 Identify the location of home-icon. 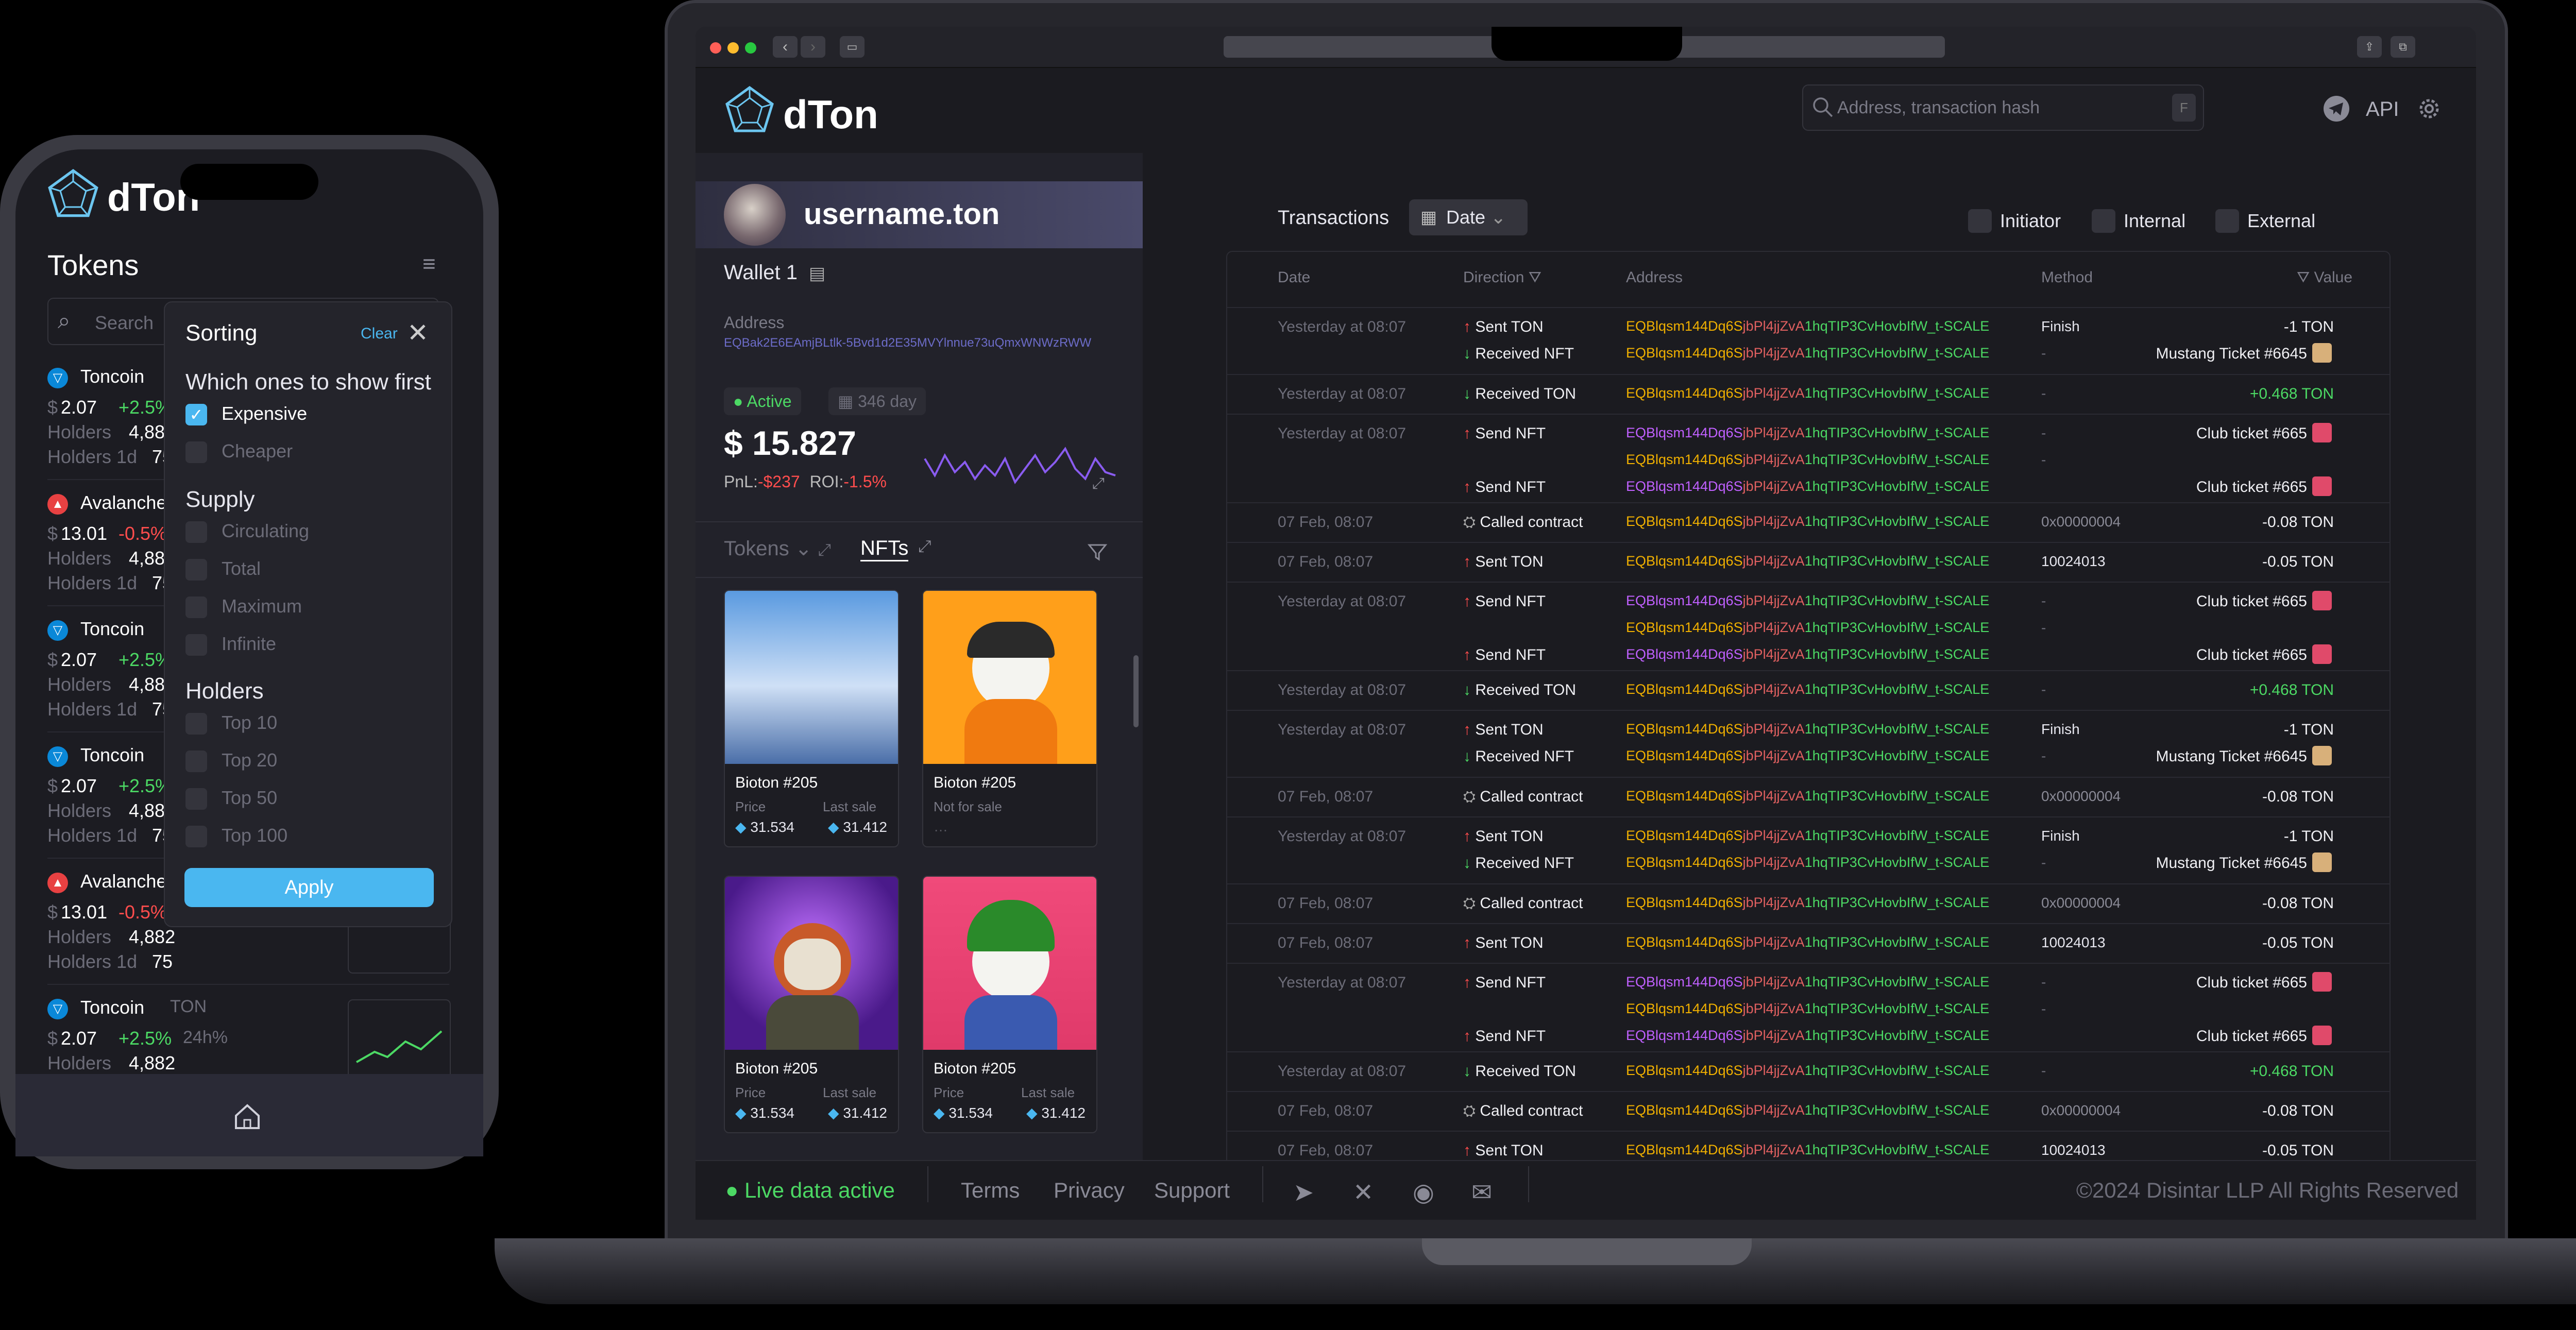
(247, 1116).